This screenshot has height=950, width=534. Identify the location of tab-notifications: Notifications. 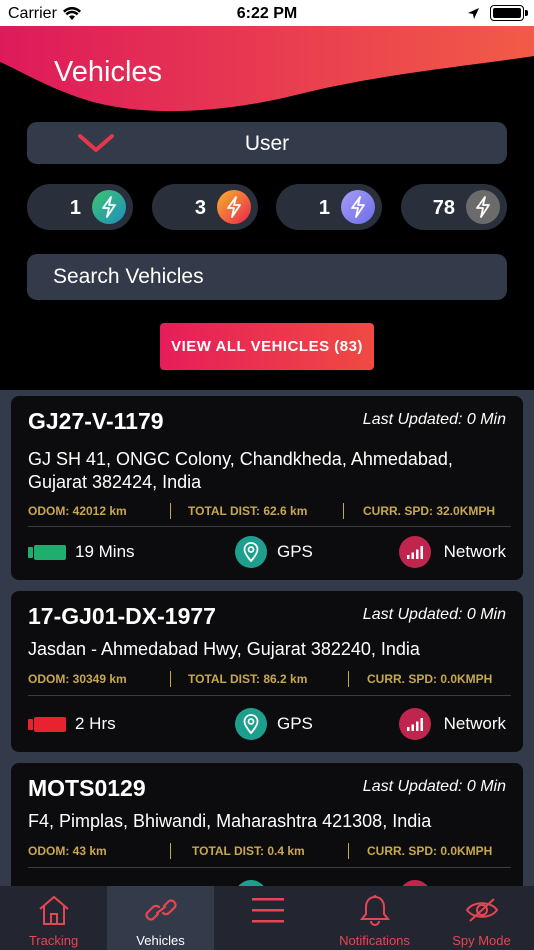
(374, 918).